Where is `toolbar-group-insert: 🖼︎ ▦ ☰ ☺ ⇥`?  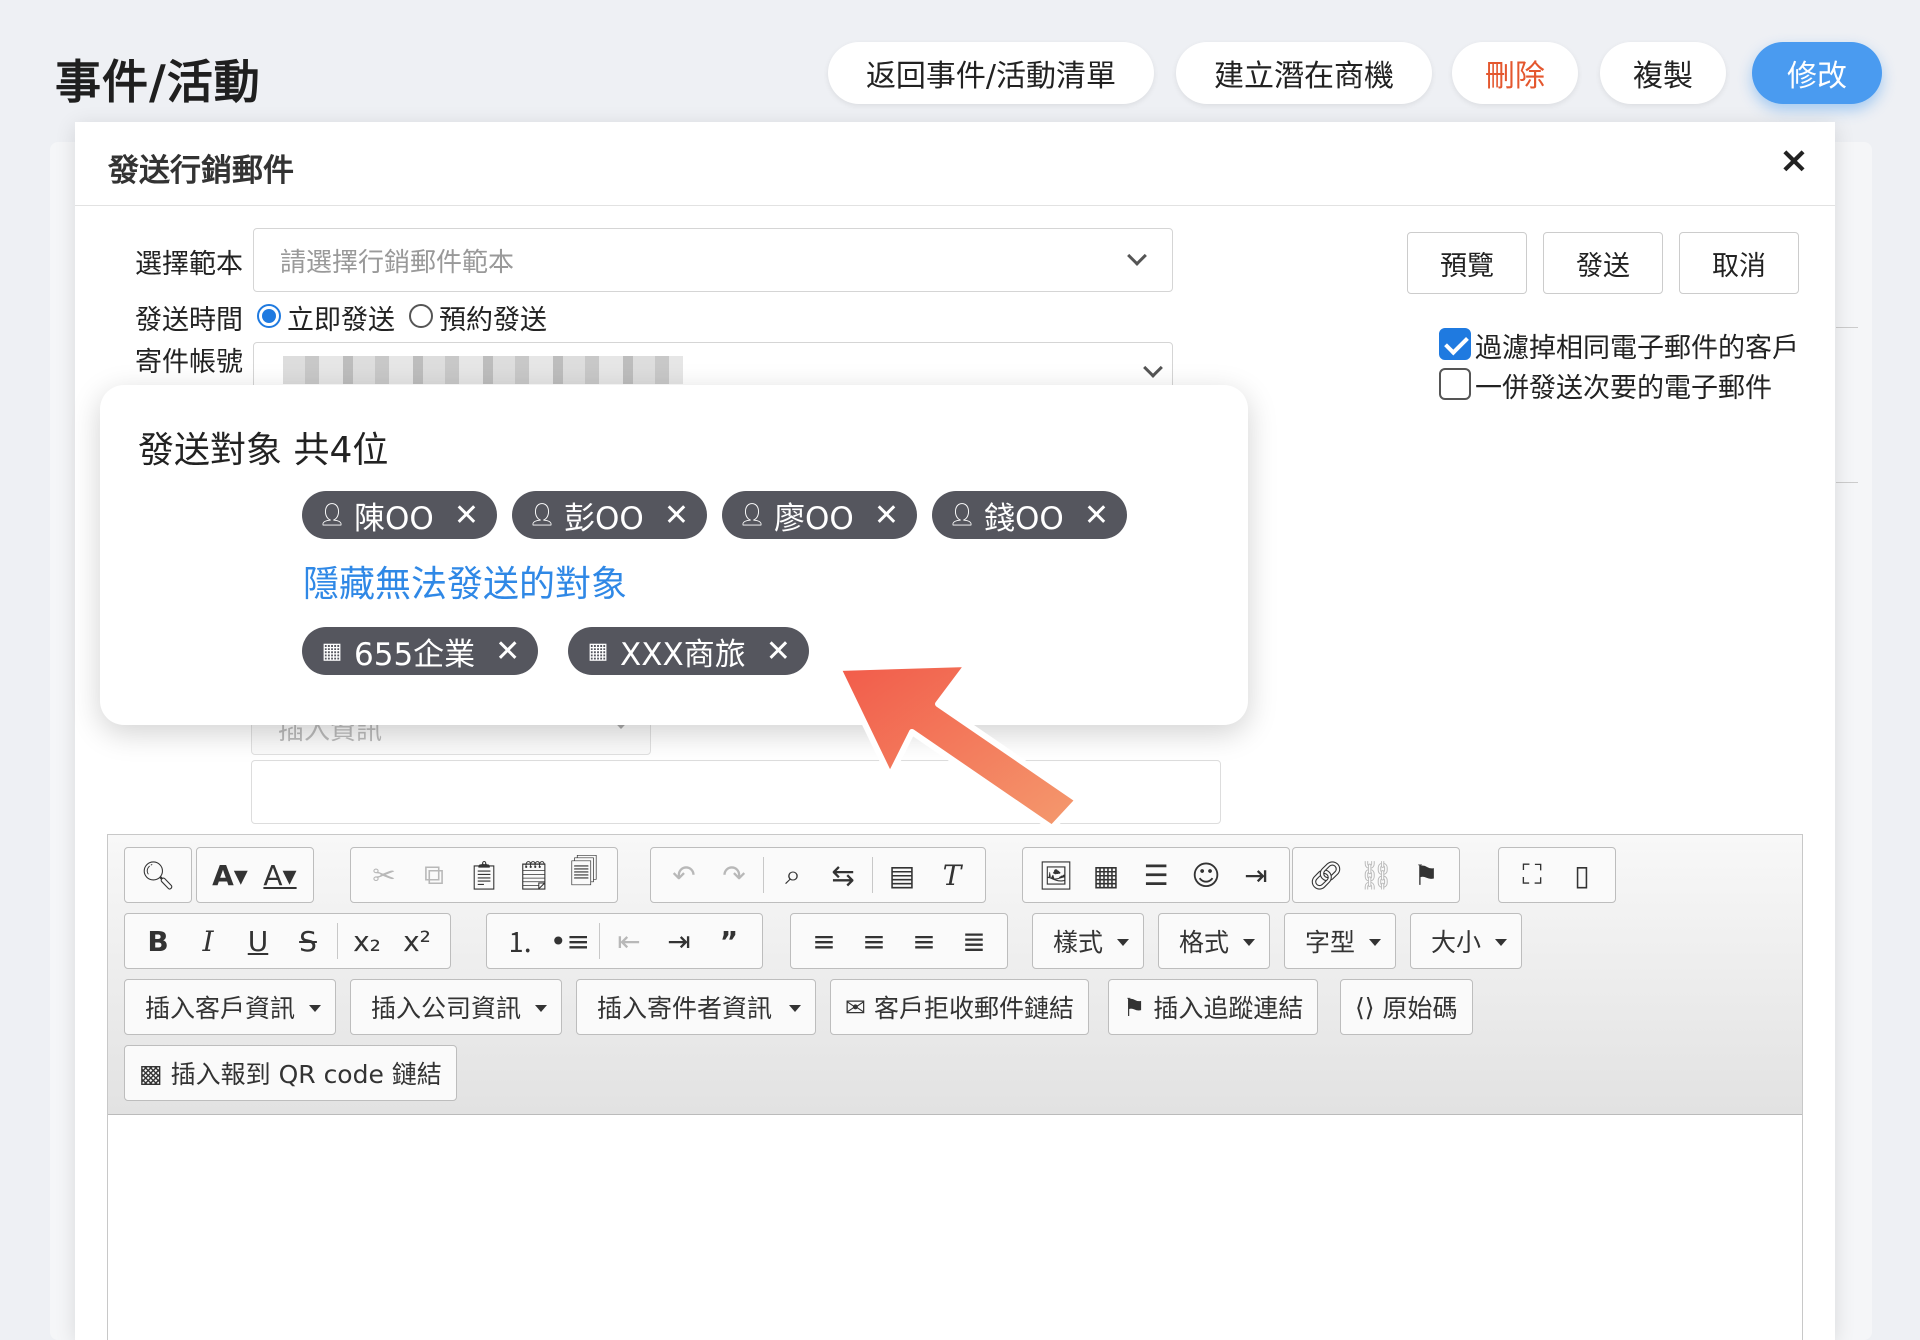 toolbar-group-insert: 🖼︎ ▦ ☰ ☺ ⇥ is located at coordinates (1156, 875).